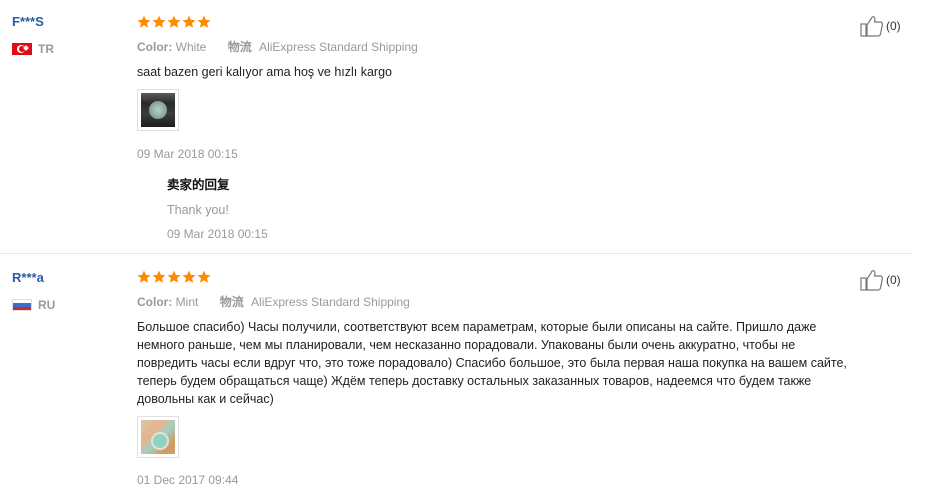 The width and height of the screenshot is (937, 497). I want to click on seller-reply: 卖家的回复 Thank you! 09 Mar 2018 00:15, so click(217, 207).